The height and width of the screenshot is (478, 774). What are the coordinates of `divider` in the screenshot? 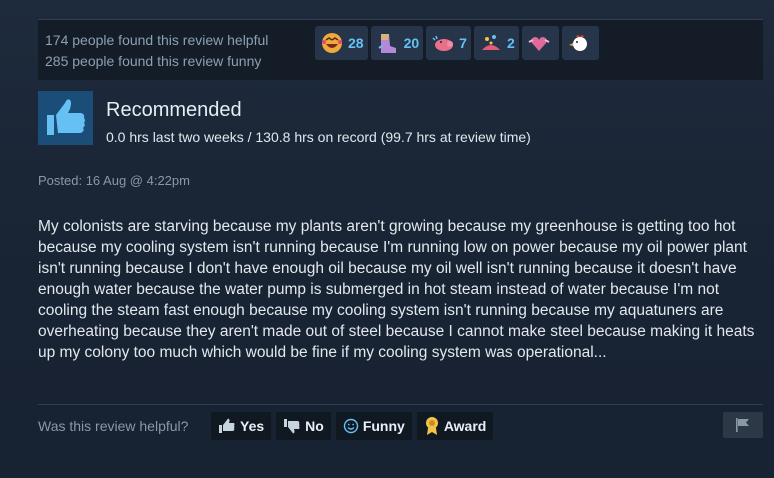 It's located at (400, 404).